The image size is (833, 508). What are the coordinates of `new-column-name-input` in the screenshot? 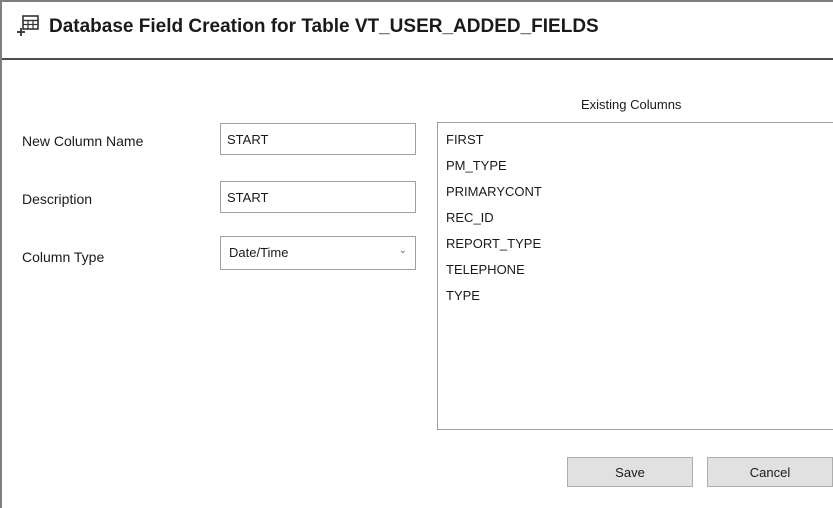 It's located at (318, 139).